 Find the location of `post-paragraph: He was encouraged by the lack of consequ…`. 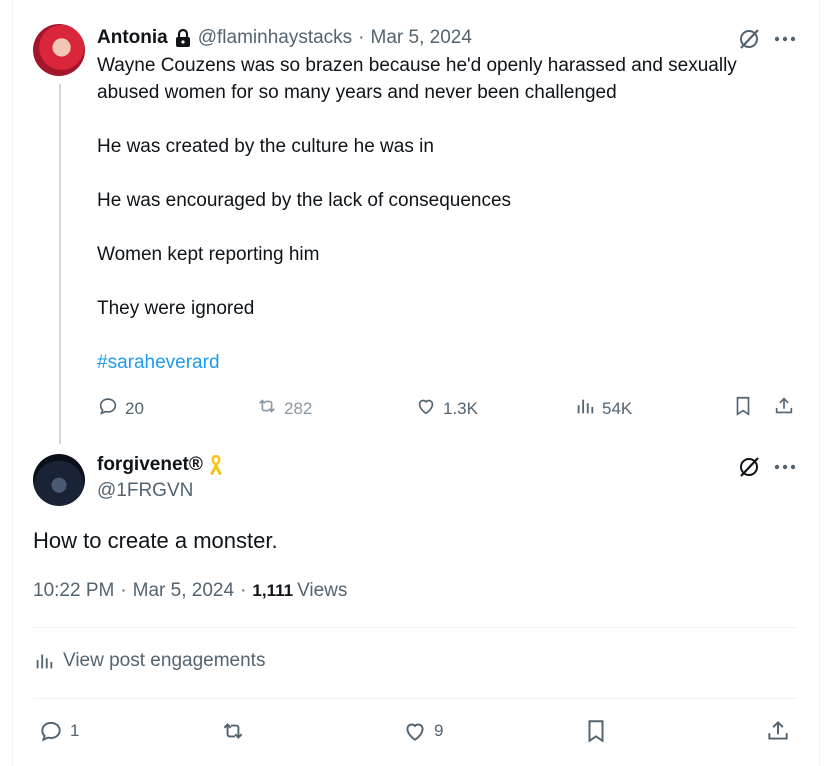

post-paragraph: He was encouraged by the lack of consequ… is located at coordinates (304, 200).